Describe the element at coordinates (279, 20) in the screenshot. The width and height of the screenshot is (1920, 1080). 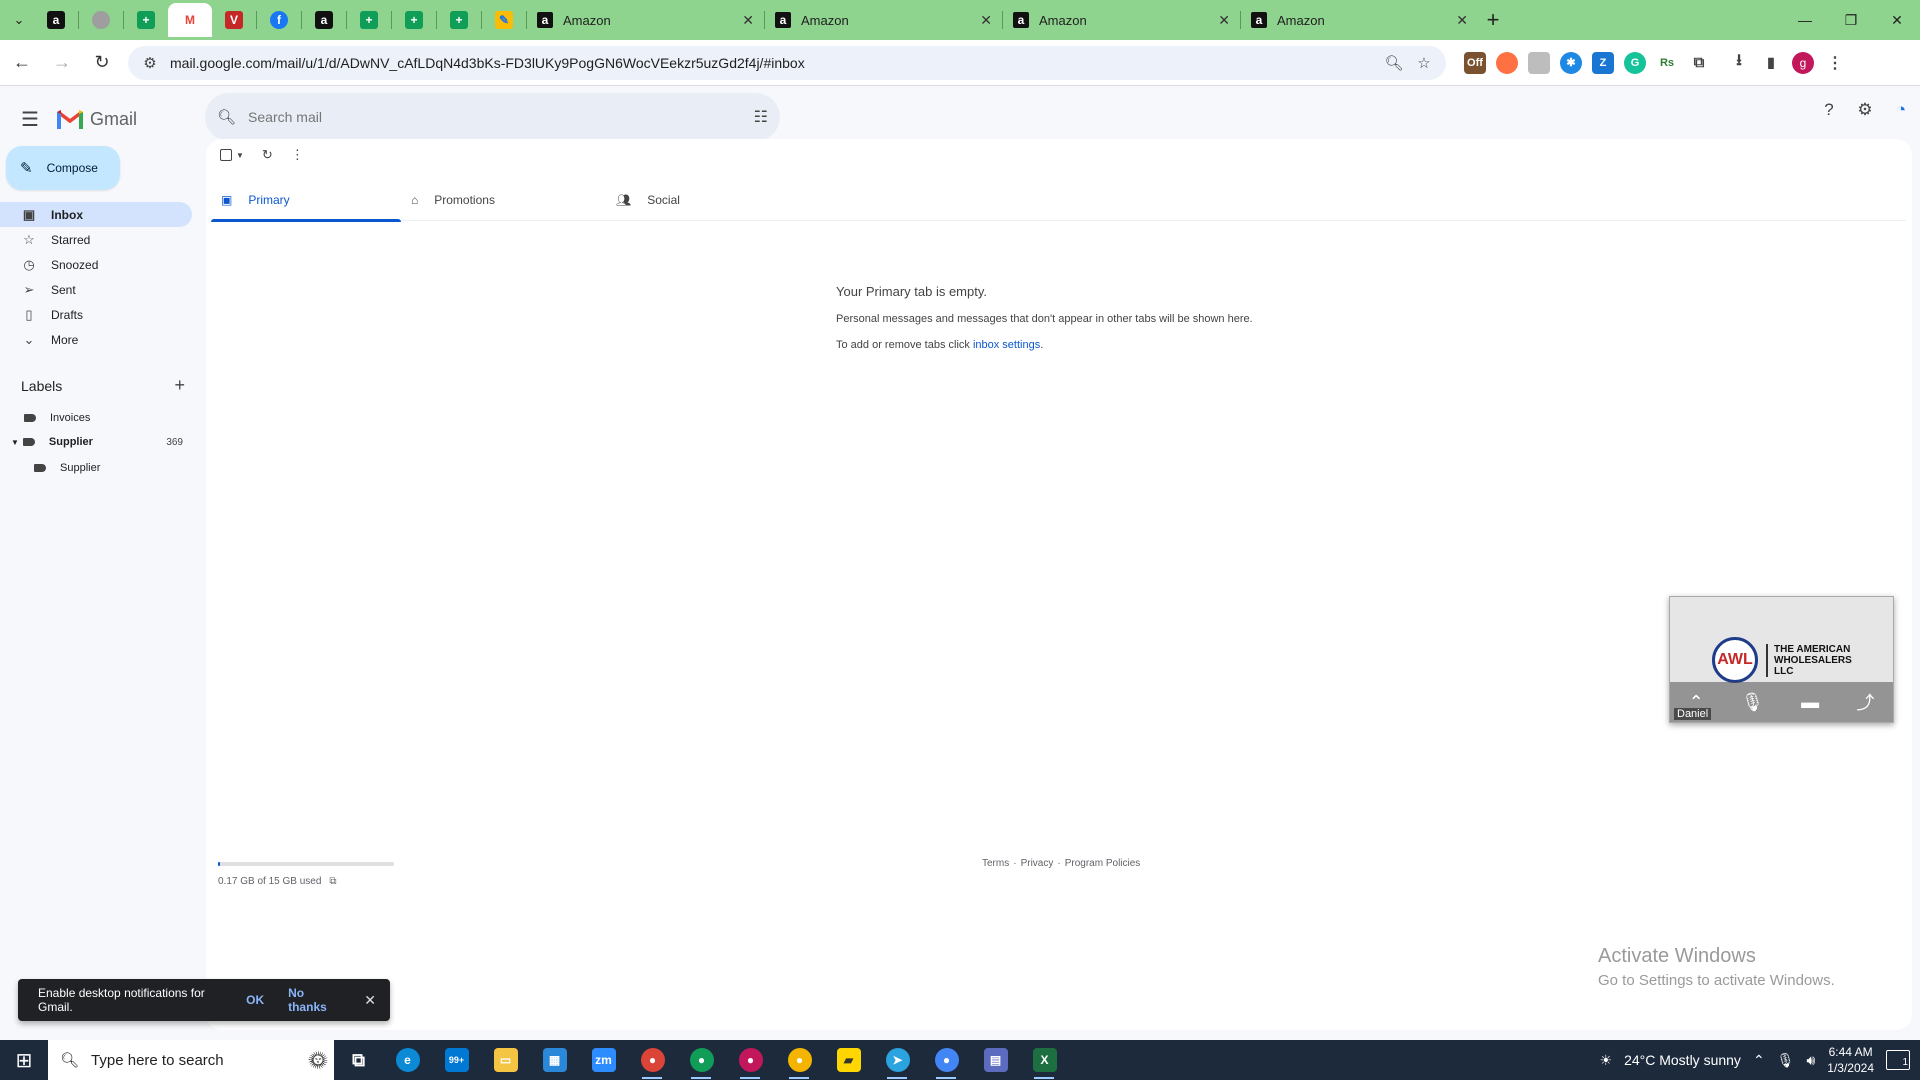
I see `pinned-tab-facebook: f` at that location.